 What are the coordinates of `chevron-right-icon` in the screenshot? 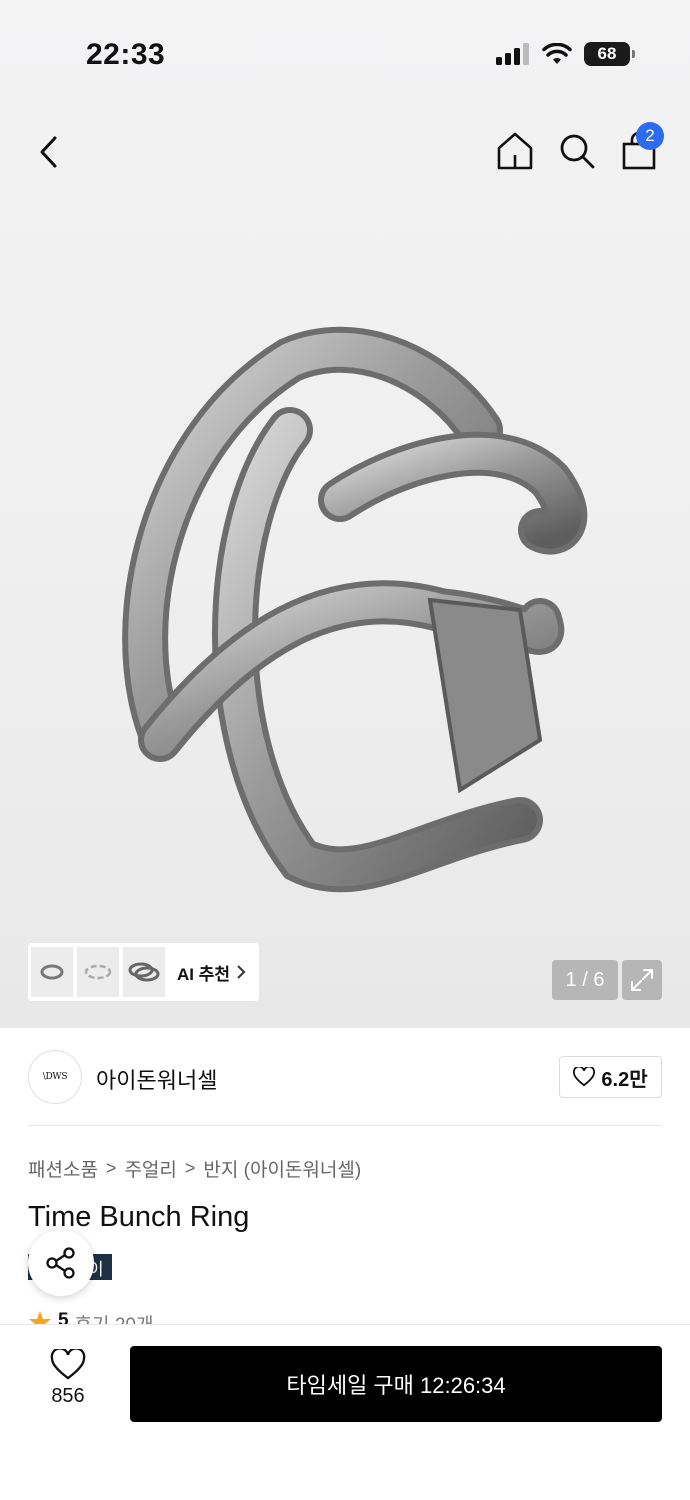 It's located at (241, 972).